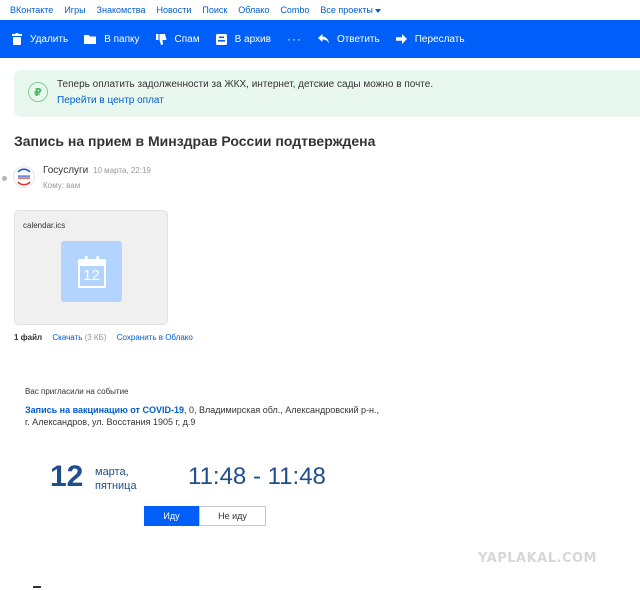  Describe the element at coordinates (221, 39) in the screenshot. I see `archive-icon` at that location.